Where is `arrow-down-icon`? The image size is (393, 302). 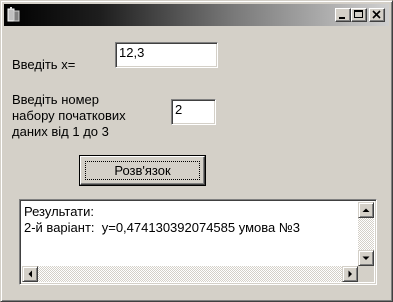 arrow-down-icon is located at coordinates (366, 258).